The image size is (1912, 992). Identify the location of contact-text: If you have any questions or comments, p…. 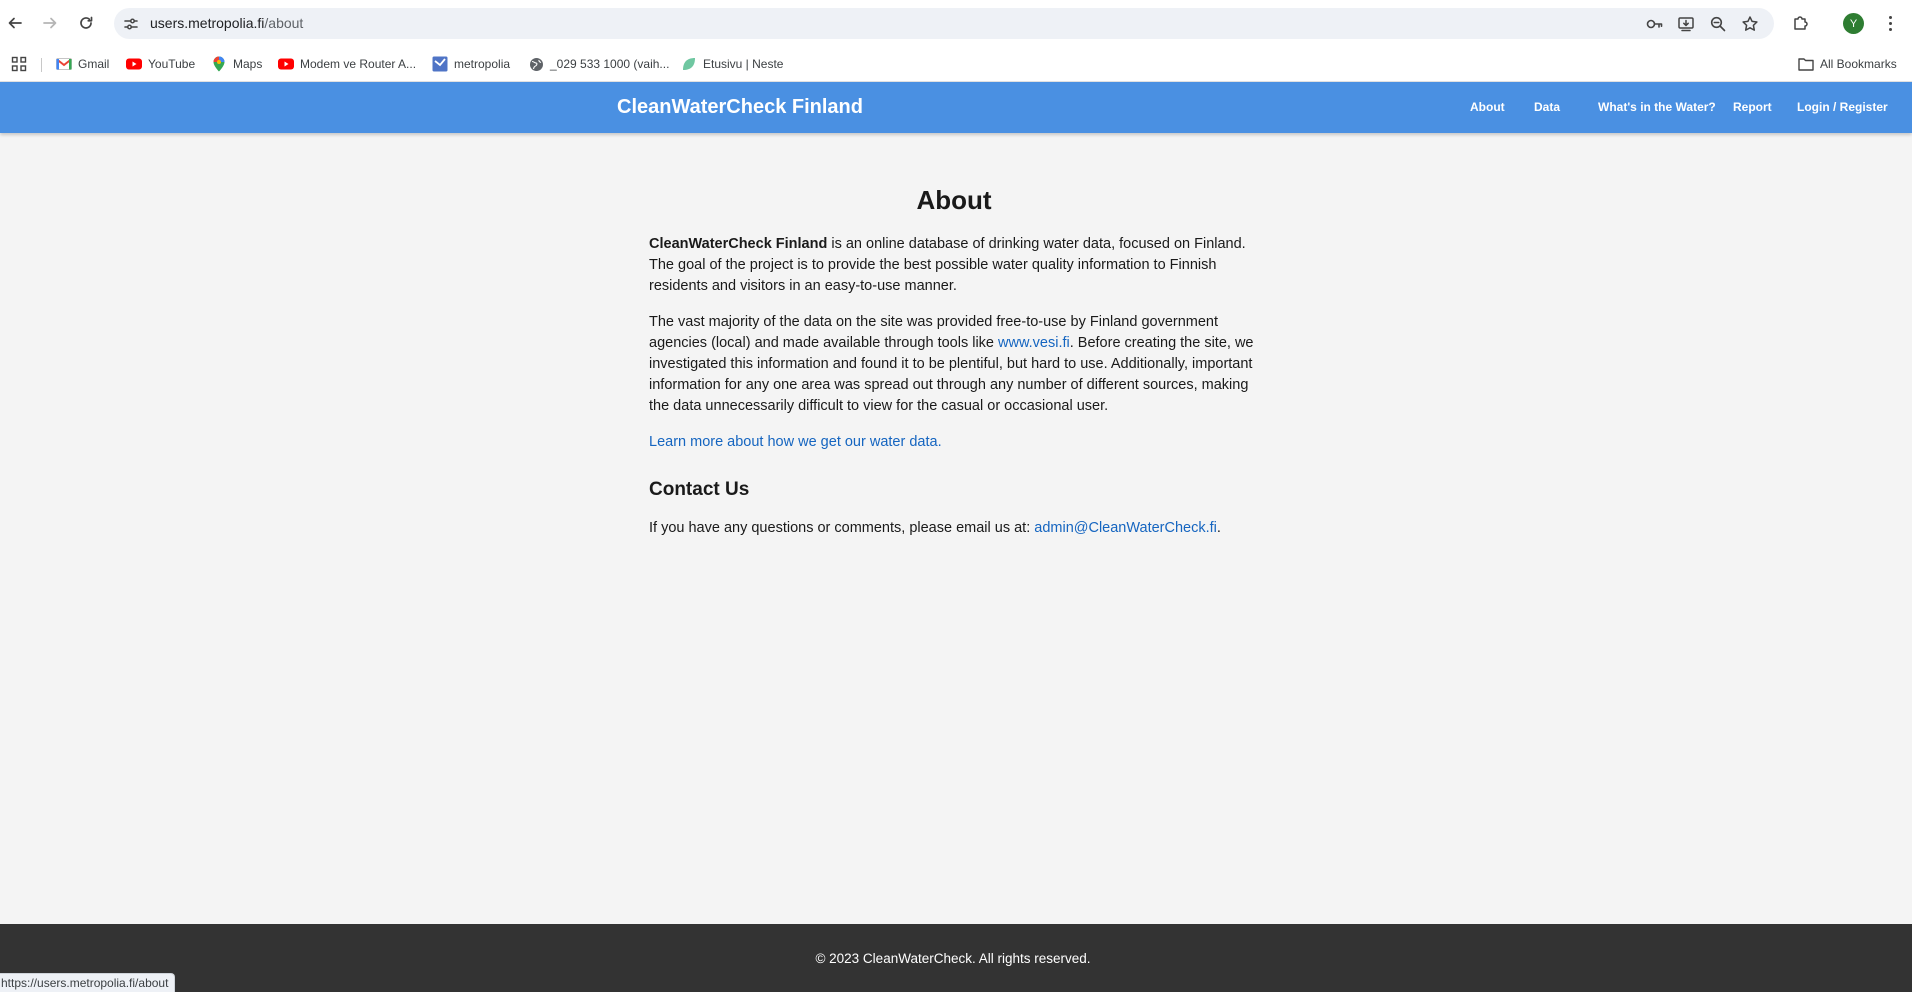
(842, 527).